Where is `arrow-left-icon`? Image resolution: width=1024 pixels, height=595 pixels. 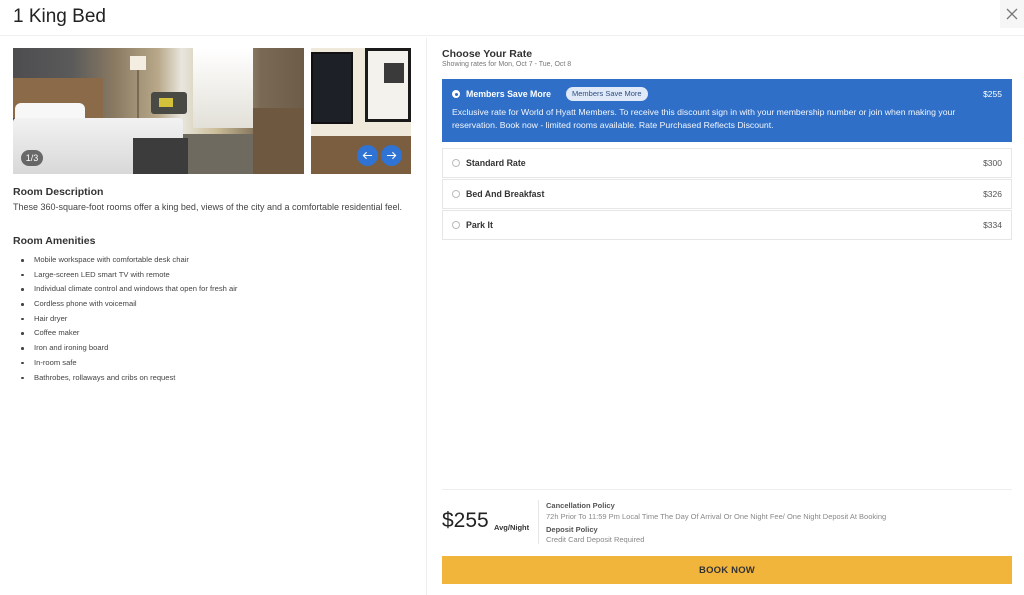
arrow-left-icon is located at coordinates (367, 155).